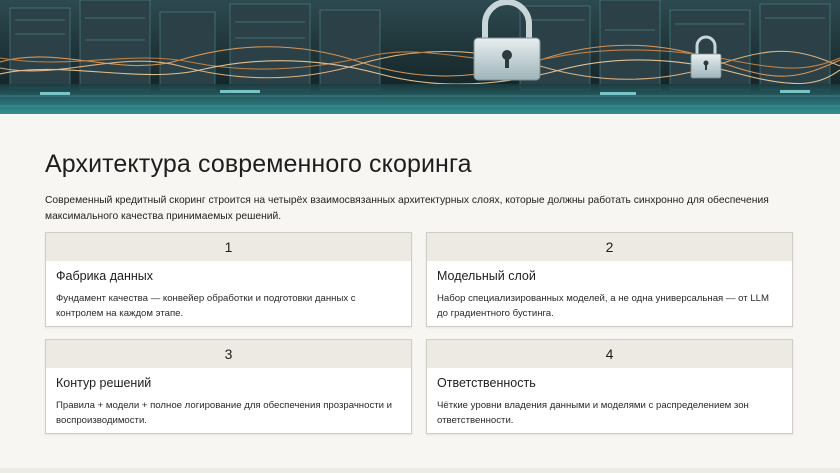 The width and height of the screenshot is (840, 473). What do you see at coordinates (258, 164) in the screenshot?
I see `page-title: Архитектура современного скоринга` at bounding box center [258, 164].